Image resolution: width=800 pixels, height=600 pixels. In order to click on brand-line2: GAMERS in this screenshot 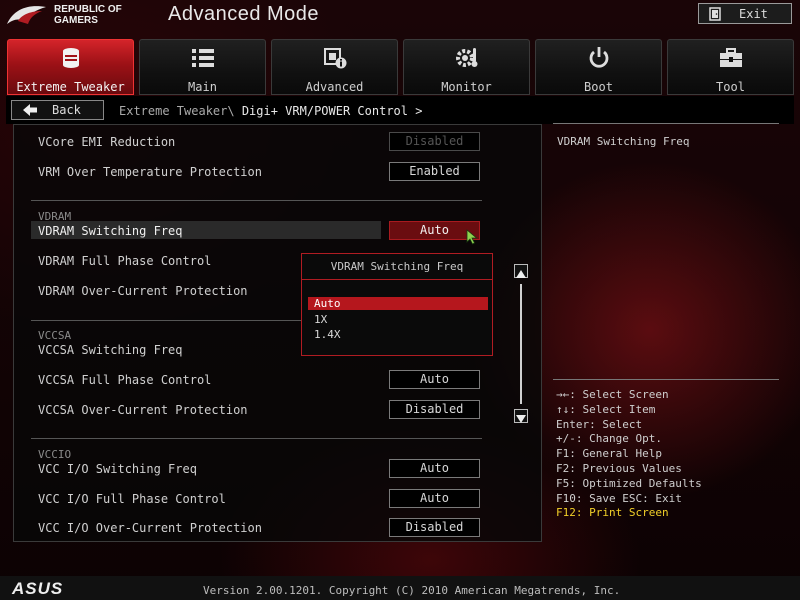, I will do `click(76, 20)`.